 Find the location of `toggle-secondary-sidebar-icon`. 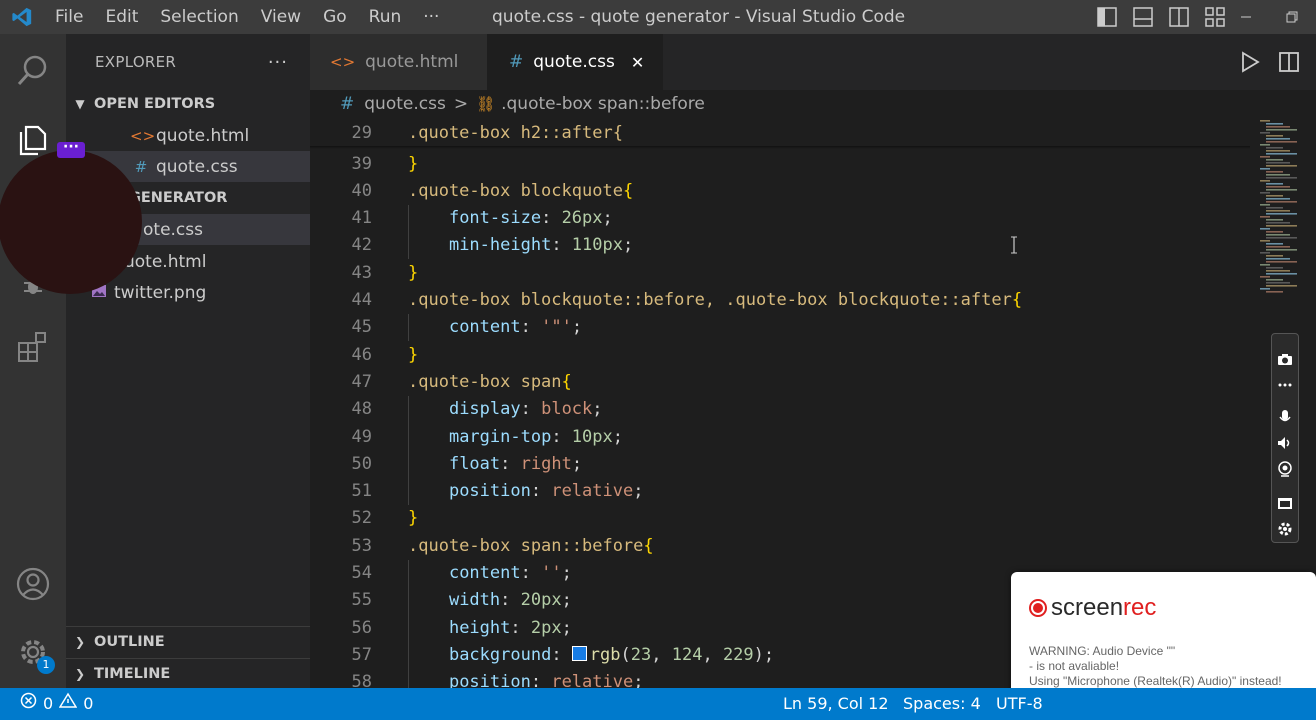

toggle-secondary-sidebar-icon is located at coordinates (1179, 17).